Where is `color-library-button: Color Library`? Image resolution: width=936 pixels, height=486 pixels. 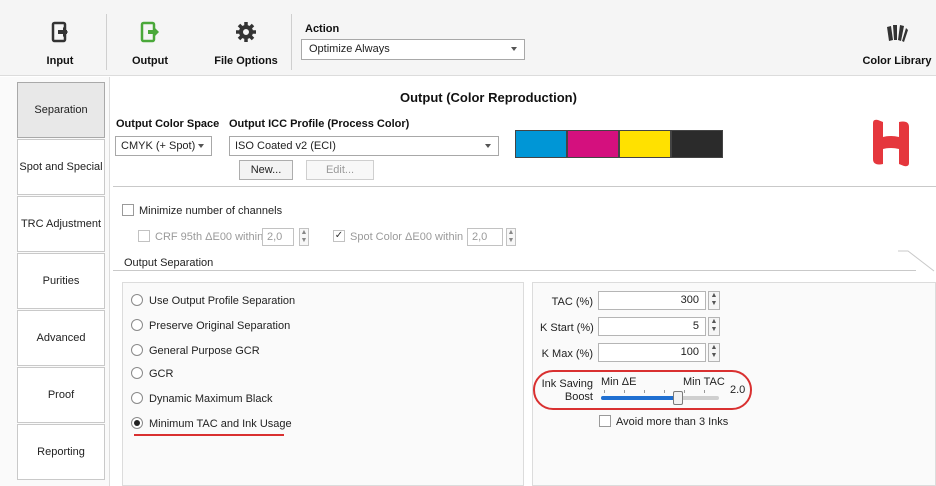
color-library-button: Color Library is located at coordinates (897, 38).